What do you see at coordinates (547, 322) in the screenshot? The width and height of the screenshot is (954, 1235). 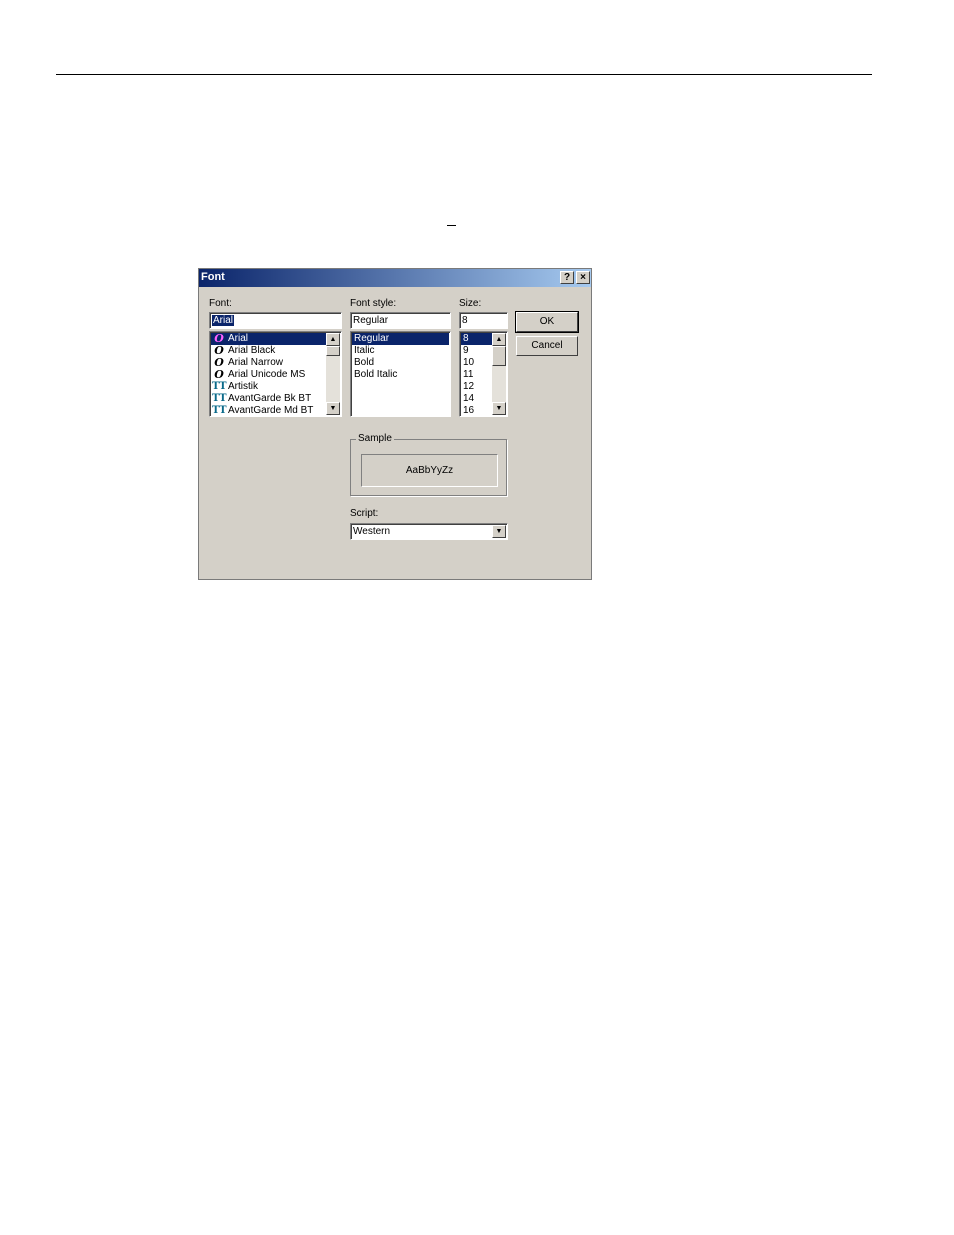 I see `ok-button: OK` at bounding box center [547, 322].